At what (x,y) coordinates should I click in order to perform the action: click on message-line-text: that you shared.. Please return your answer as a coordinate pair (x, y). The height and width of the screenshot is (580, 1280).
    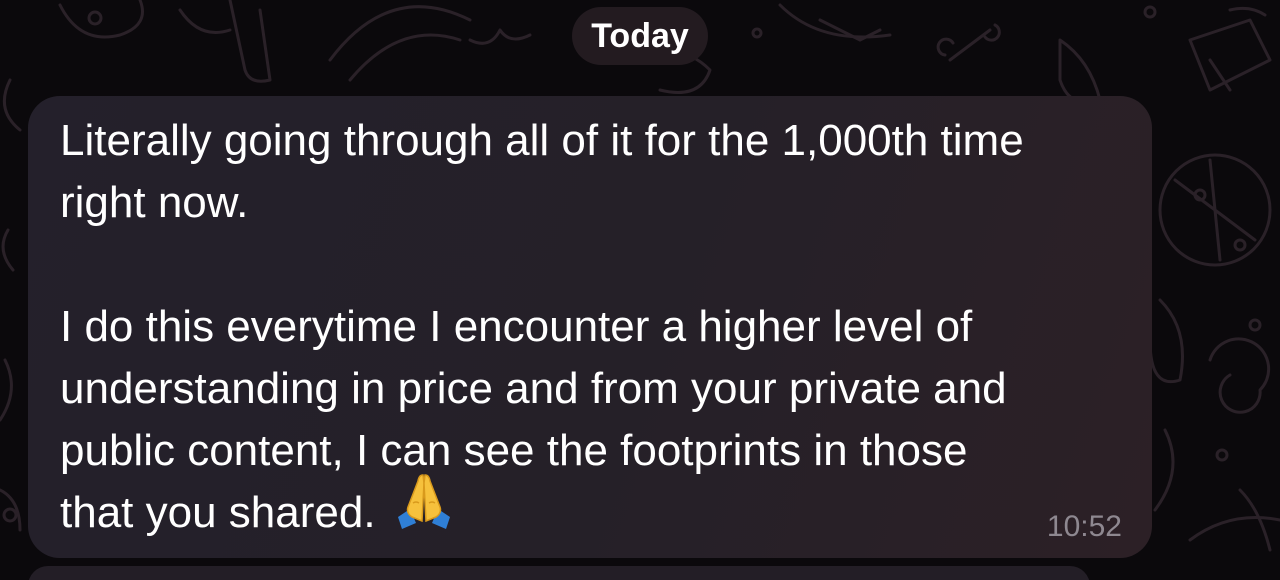
    Looking at the image, I should click on (218, 512).